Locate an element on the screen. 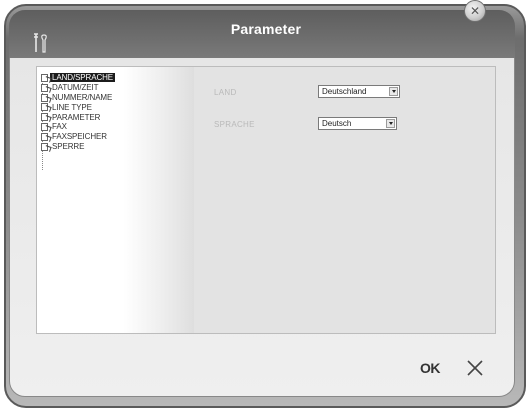 This screenshot has height=412, width=532. sprache-label: SPRACHE is located at coordinates (234, 124).